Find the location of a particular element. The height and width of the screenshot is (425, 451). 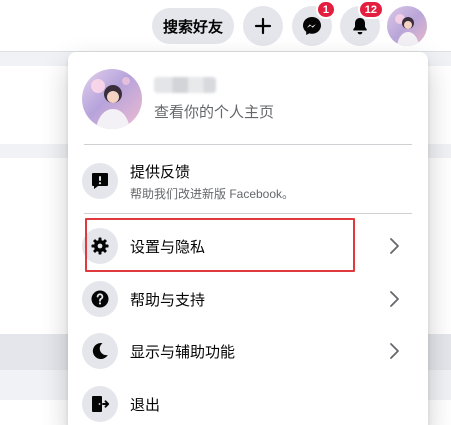

create-button is located at coordinates (263, 26).